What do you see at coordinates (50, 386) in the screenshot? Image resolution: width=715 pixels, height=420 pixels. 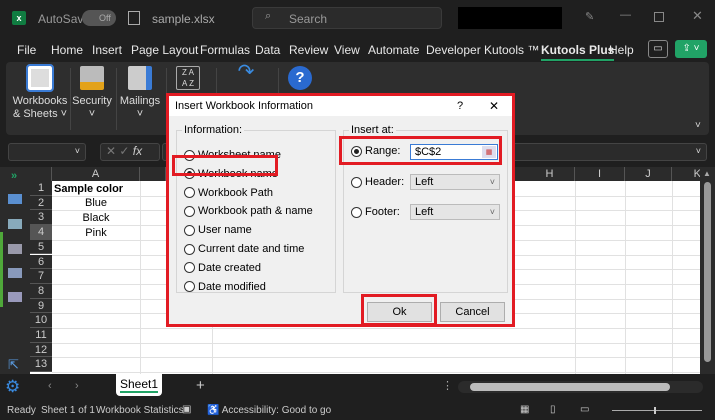 I see `prev-sheet-button: ‹` at bounding box center [50, 386].